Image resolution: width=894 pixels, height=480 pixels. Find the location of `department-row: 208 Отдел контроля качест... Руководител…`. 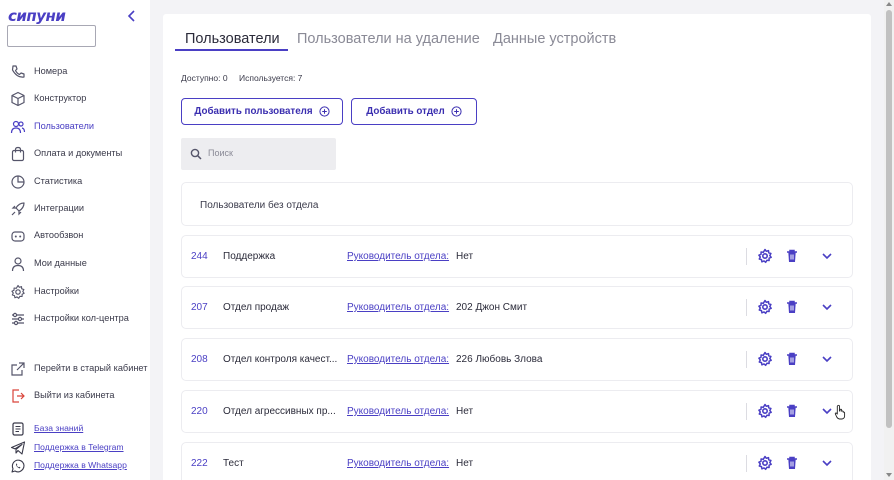

department-row: 208 Отдел контроля качест... Руководител… is located at coordinates (517, 359).